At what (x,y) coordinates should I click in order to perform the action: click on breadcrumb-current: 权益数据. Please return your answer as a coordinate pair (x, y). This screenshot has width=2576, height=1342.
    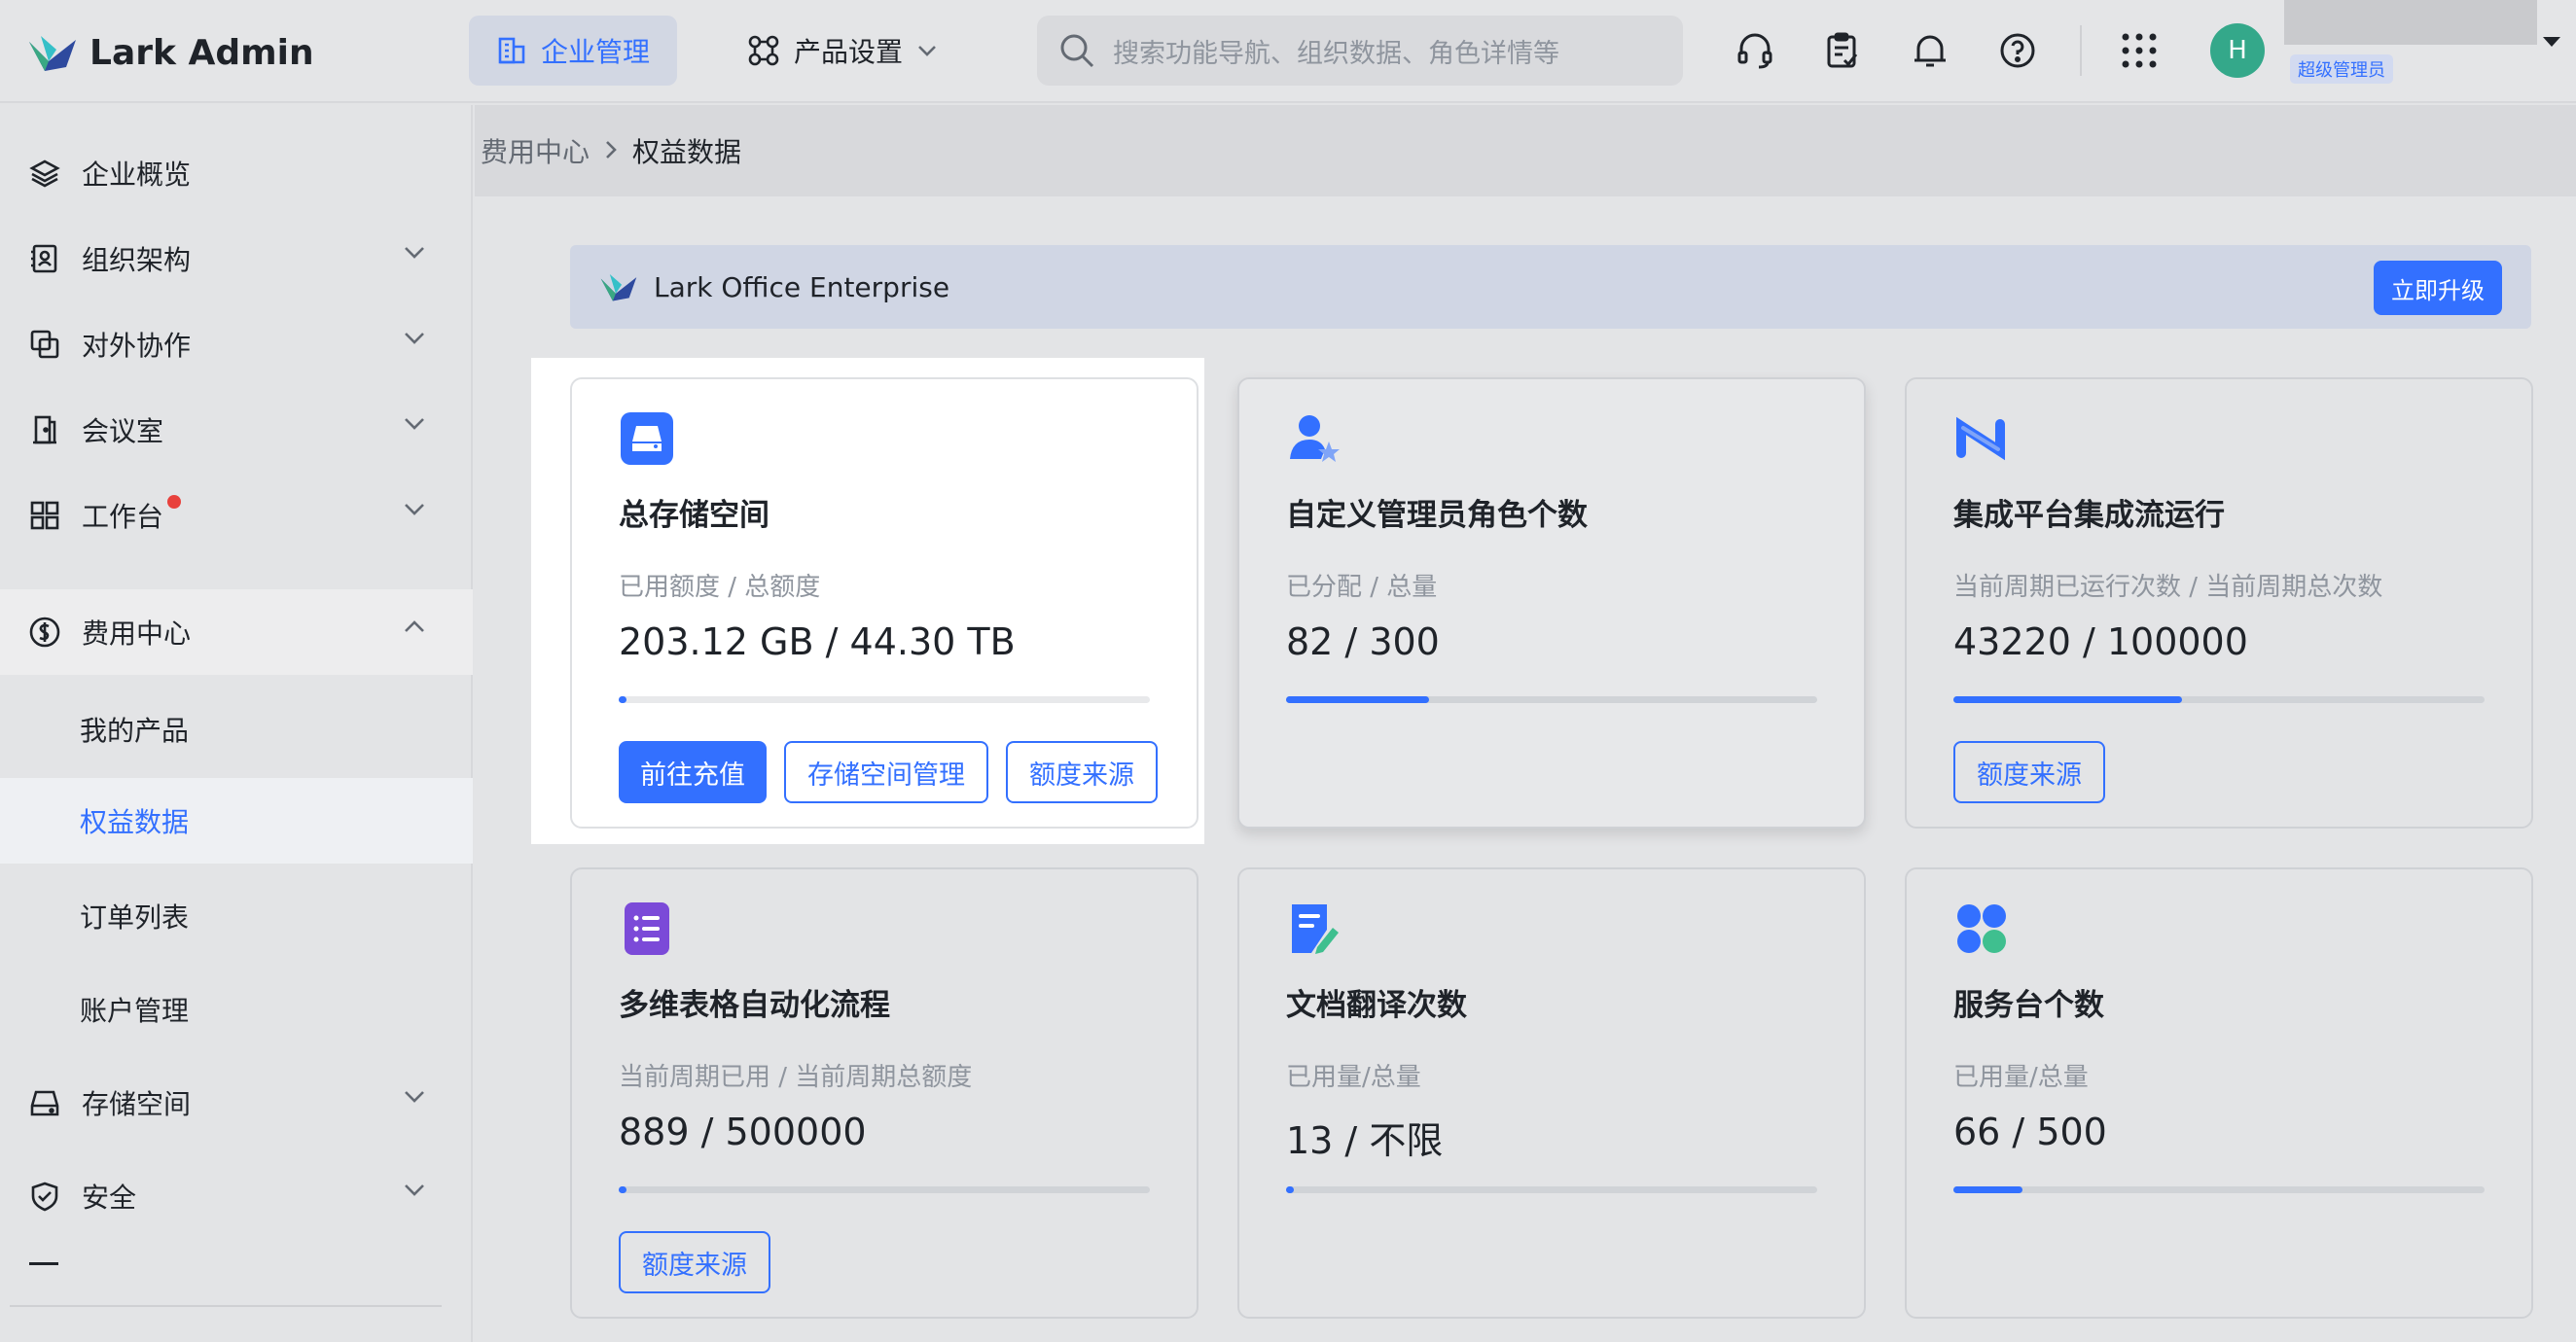
    Looking at the image, I should click on (687, 152).